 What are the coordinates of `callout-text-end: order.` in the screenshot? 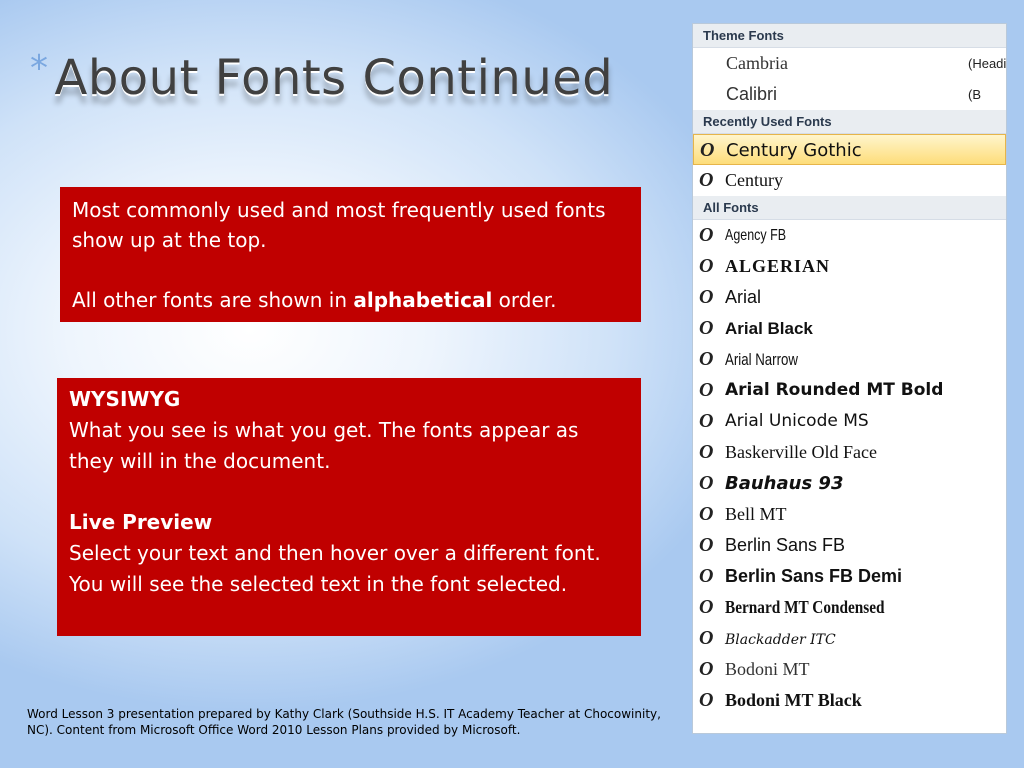 It's located at (524, 300).